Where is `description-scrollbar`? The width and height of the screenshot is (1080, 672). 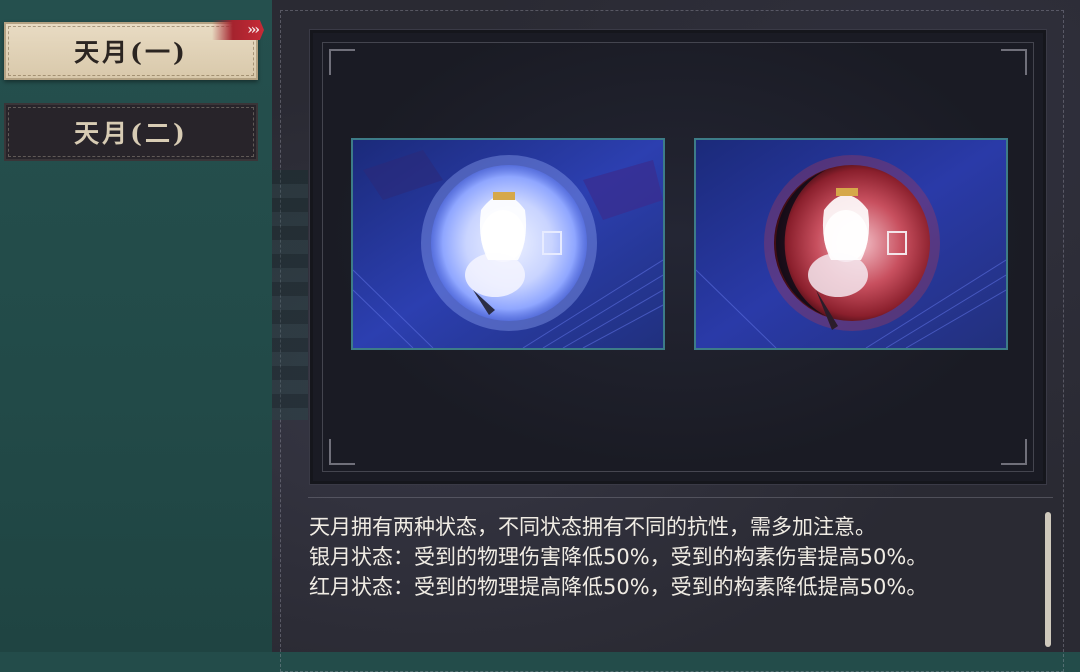
description-scrollbar is located at coordinates (1048, 579).